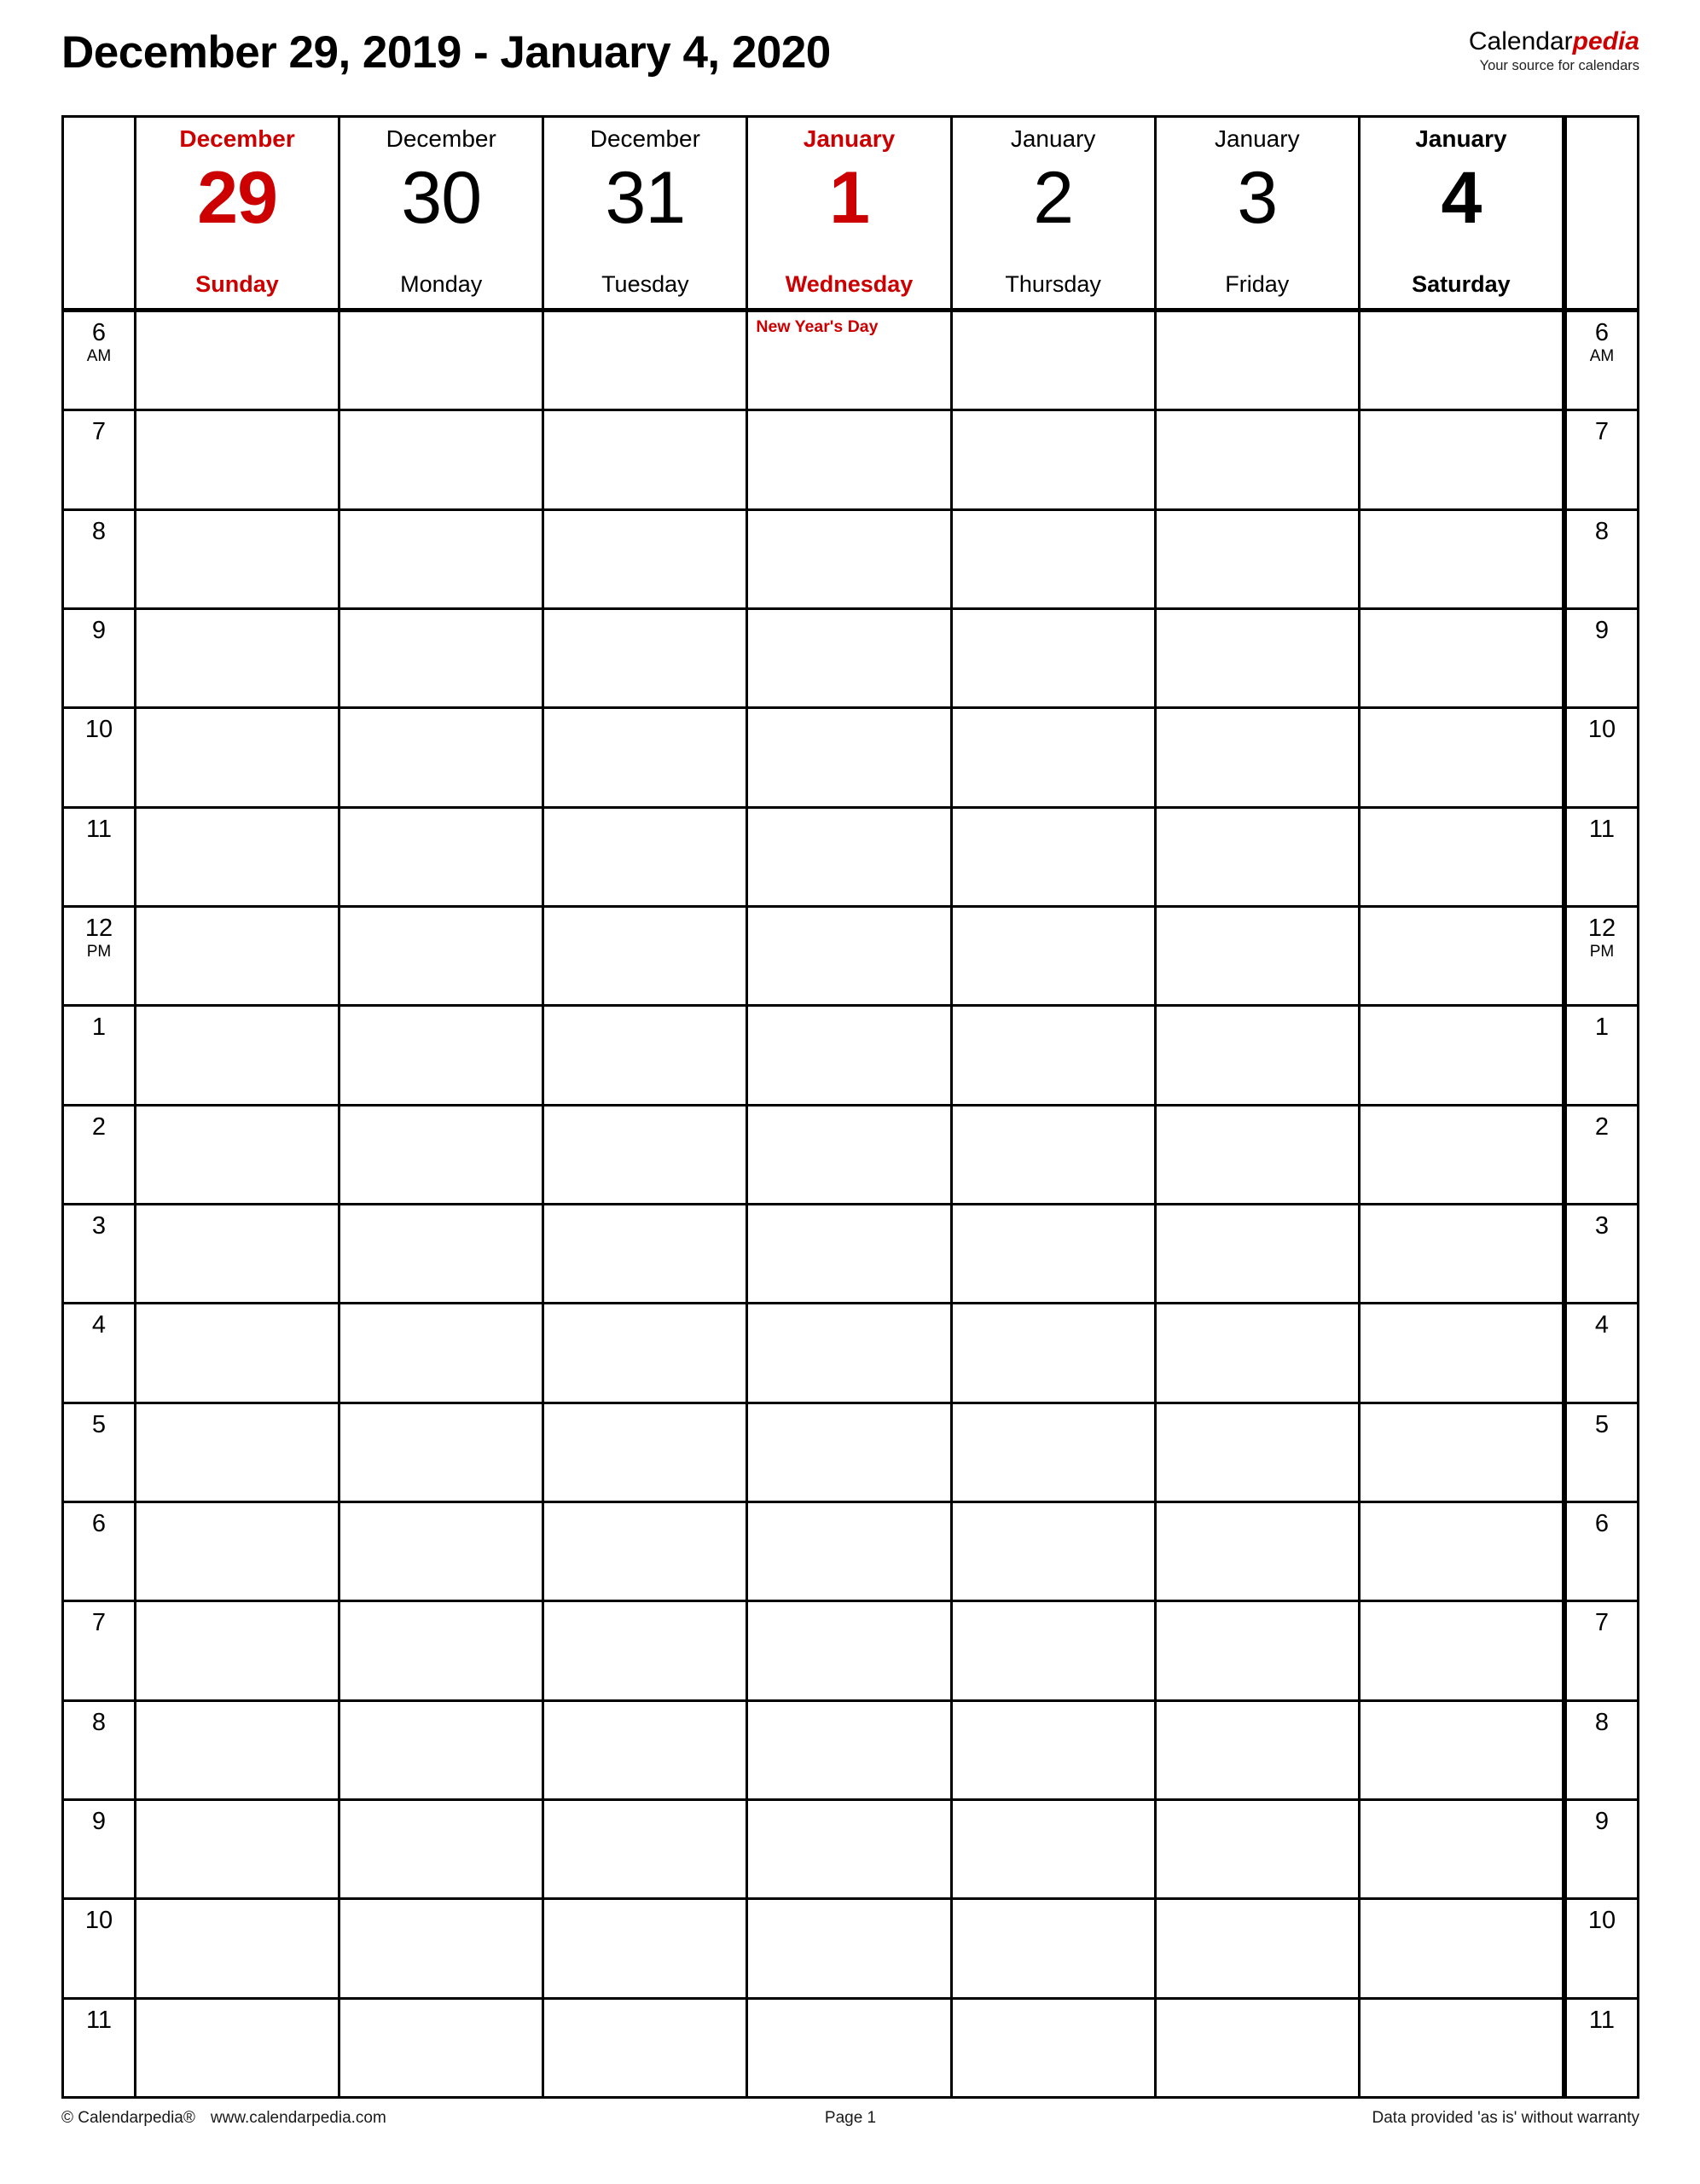 Image resolution: width=1700 pixels, height=2184 pixels. Describe the element at coordinates (1055, 213) in the screenshot. I see `day-header-thursday: January 2 Thursday` at that location.